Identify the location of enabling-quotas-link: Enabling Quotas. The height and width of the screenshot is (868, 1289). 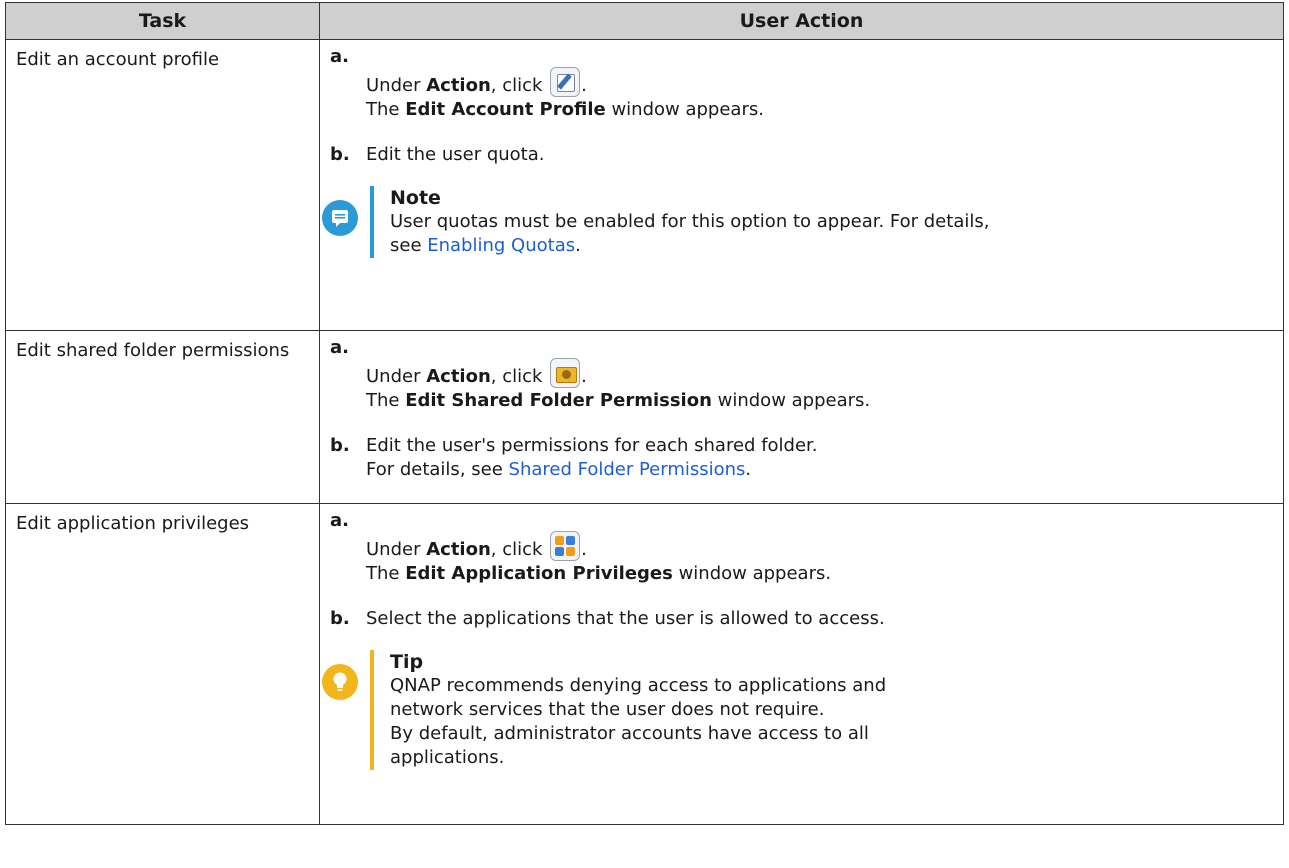
(501, 245).